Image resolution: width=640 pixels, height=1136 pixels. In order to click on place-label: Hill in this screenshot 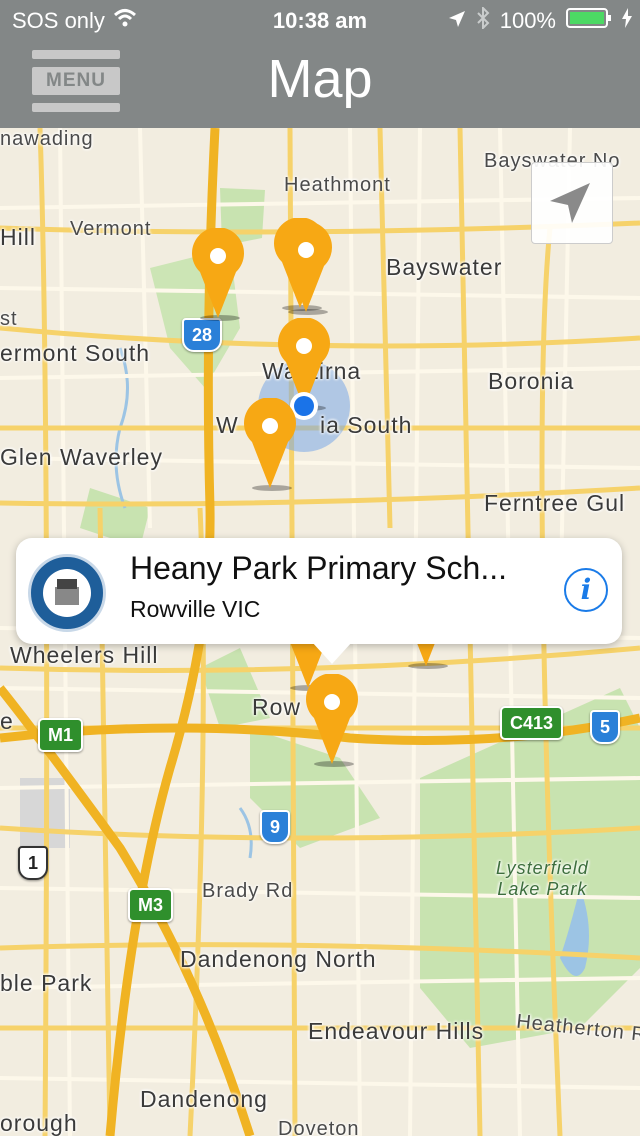, I will do `click(18, 237)`.